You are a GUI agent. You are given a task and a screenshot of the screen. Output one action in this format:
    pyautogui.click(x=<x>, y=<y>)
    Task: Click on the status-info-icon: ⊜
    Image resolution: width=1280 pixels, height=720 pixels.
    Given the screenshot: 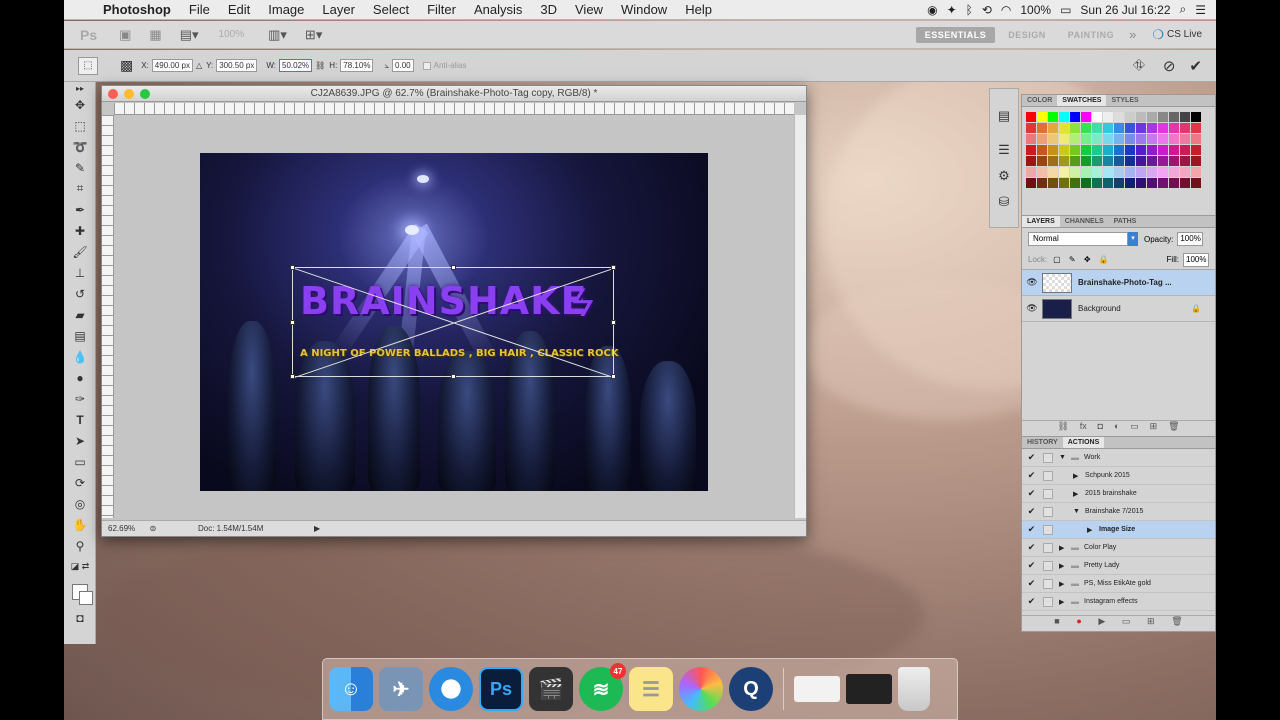 What is the action you would take?
    pyautogui.click(x=153, y=528)
    